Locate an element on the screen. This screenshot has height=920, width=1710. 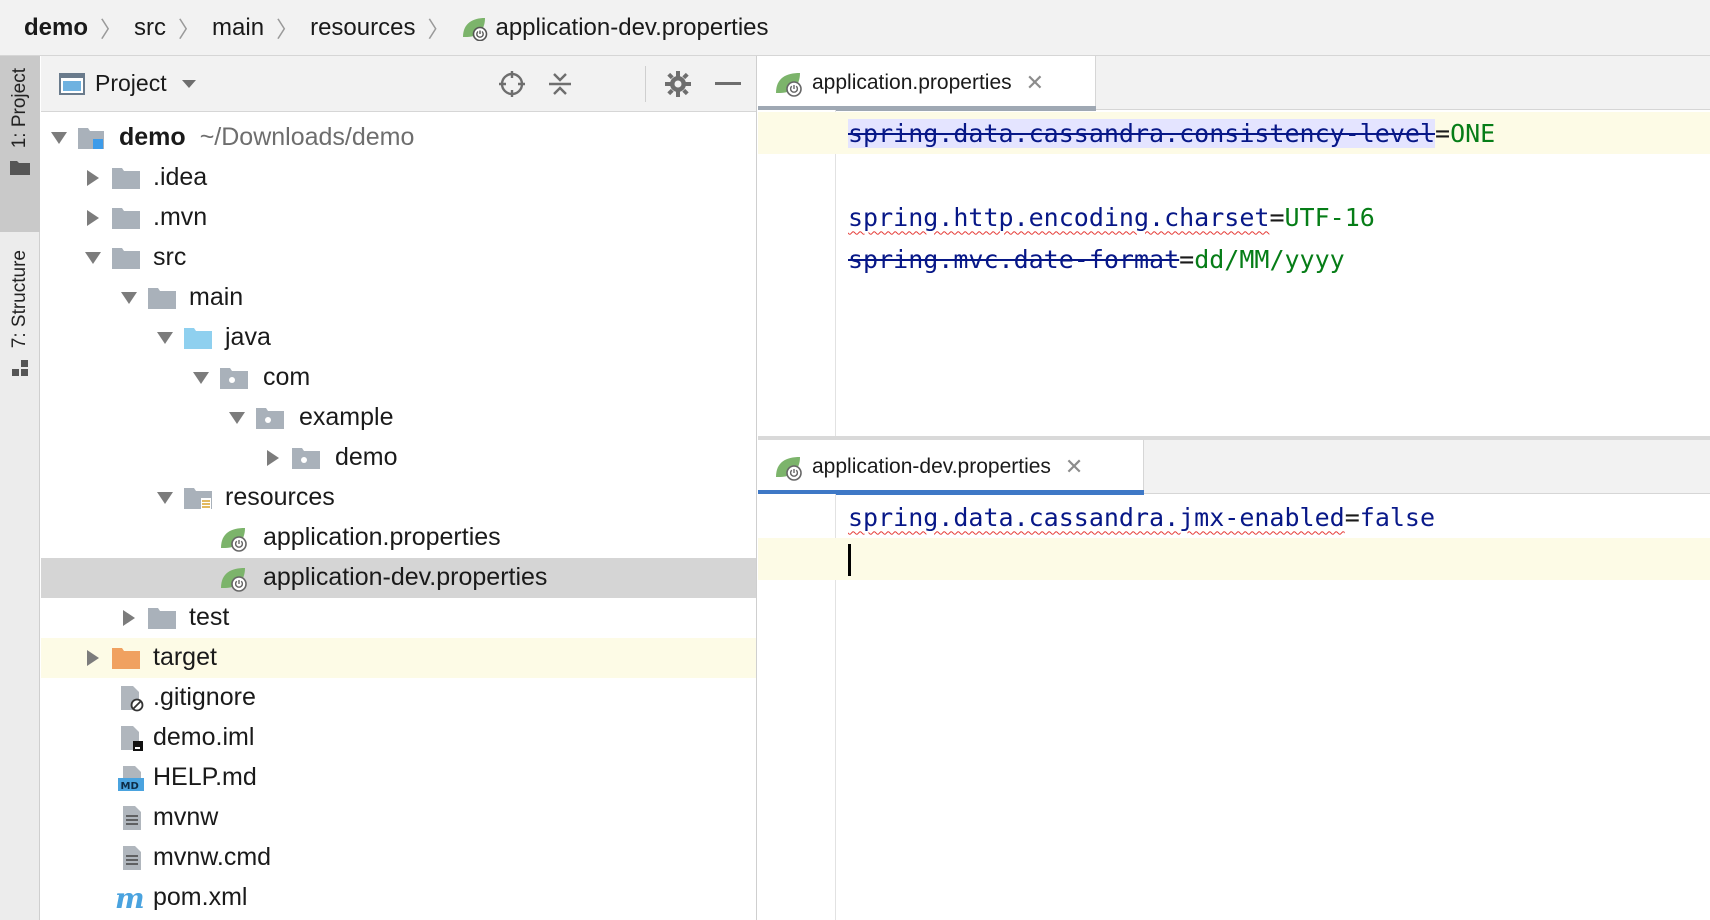
maven-file-icon: m is located at coordinates (130, 898).